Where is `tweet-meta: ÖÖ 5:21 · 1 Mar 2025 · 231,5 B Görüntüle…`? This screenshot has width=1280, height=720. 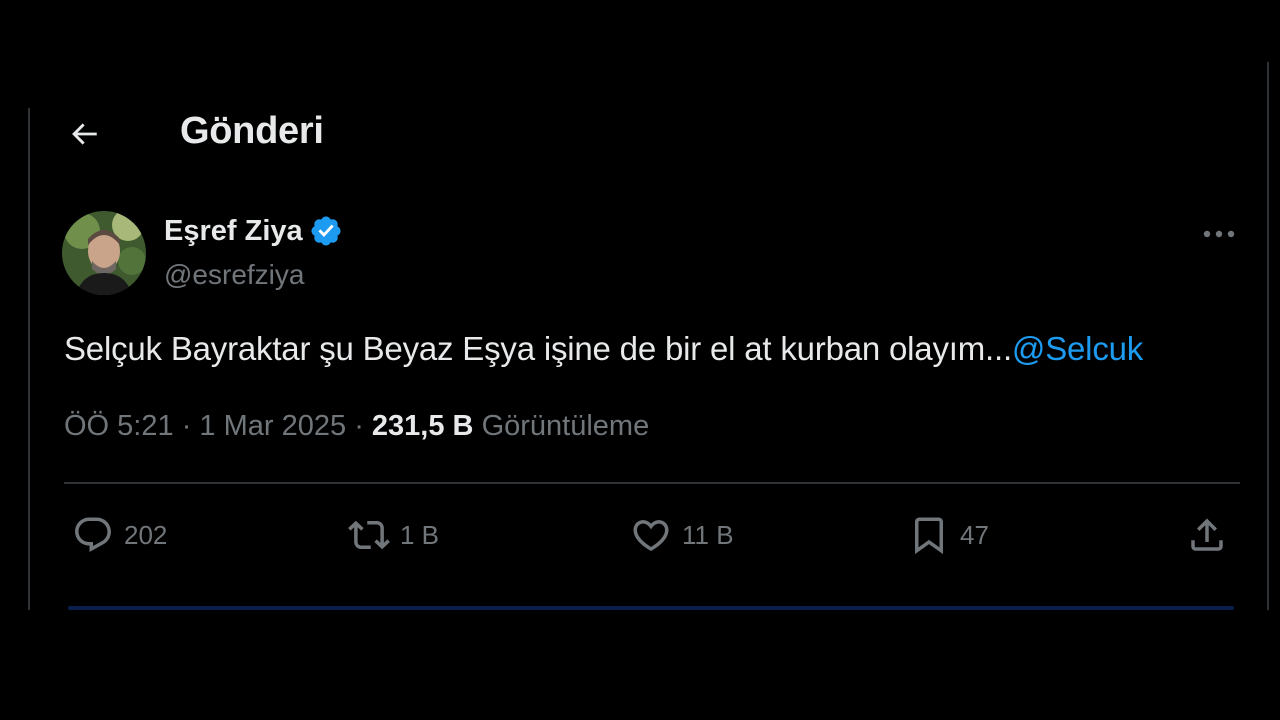
tweet-meta: ÖÖ 5:21 · 1 Mar 2025 · 231,5 B Görüntüle… is located at coordinates (356, 426).